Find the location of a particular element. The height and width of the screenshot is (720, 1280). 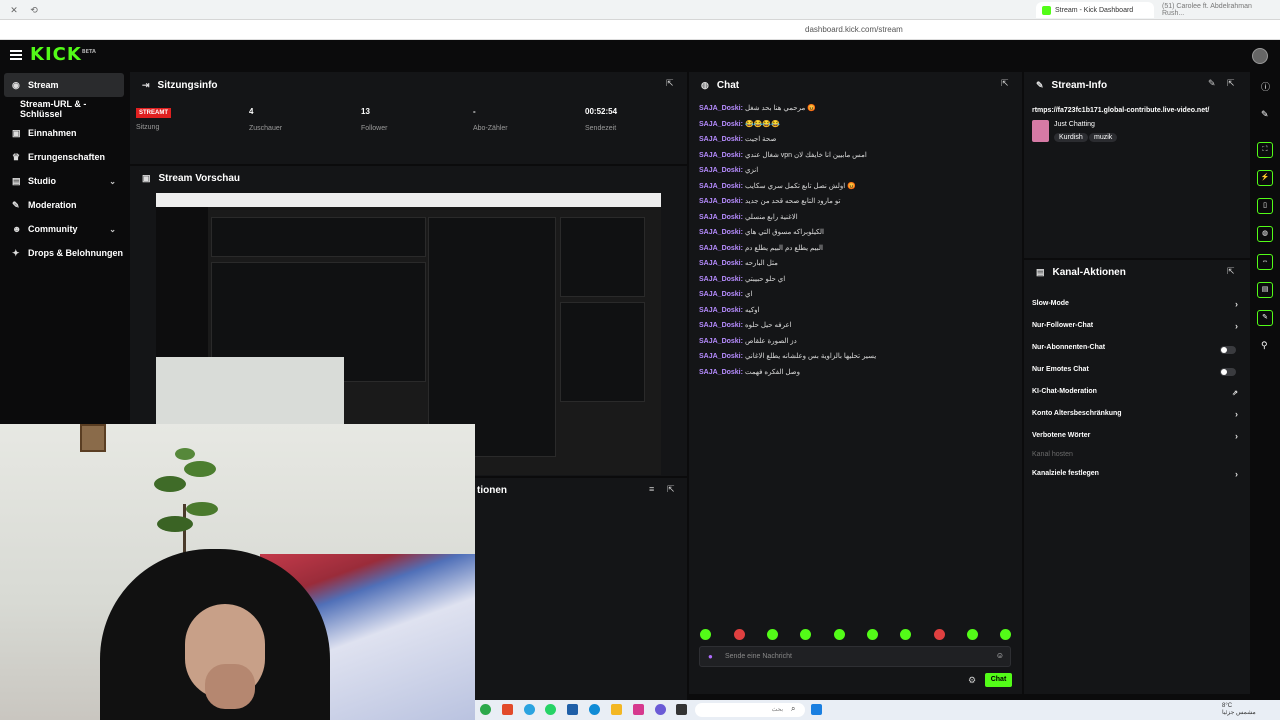

edge-icon is located at coordinates (594, 709).